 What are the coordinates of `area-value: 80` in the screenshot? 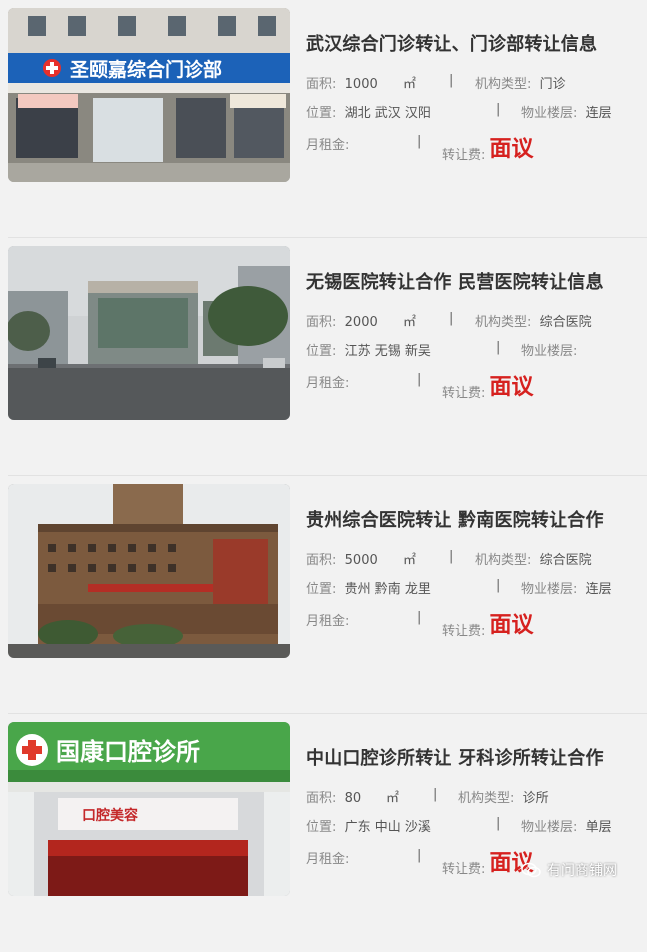 It's located at (353, 798).